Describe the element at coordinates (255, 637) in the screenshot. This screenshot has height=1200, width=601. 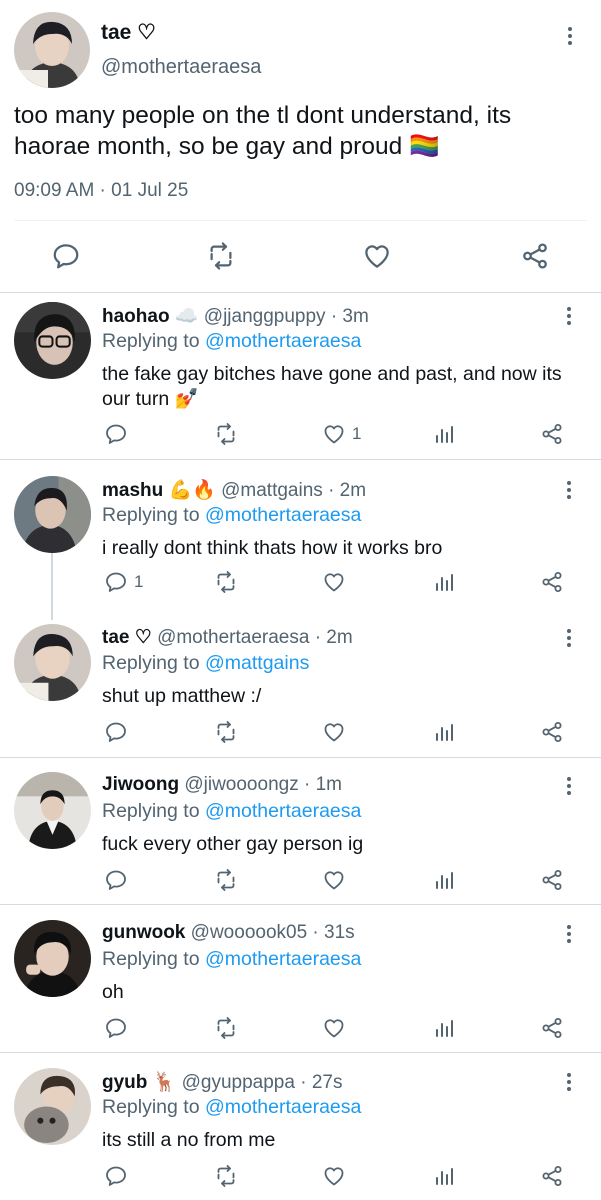
I see `reply-meta: @mothertaeraesa · 2m` at that location.